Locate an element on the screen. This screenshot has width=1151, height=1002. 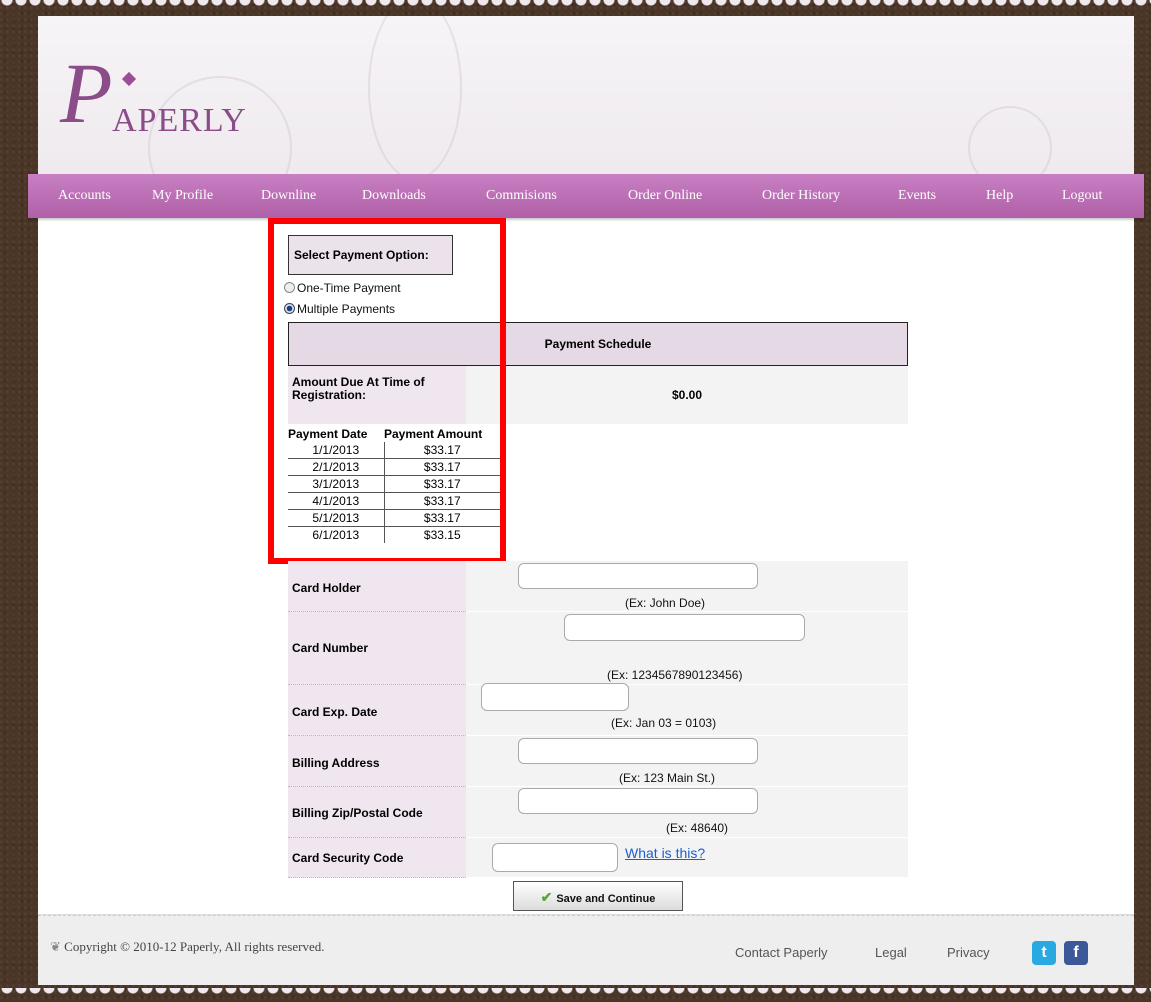
logo-text: APERLY is located at coordinates (179, 120).